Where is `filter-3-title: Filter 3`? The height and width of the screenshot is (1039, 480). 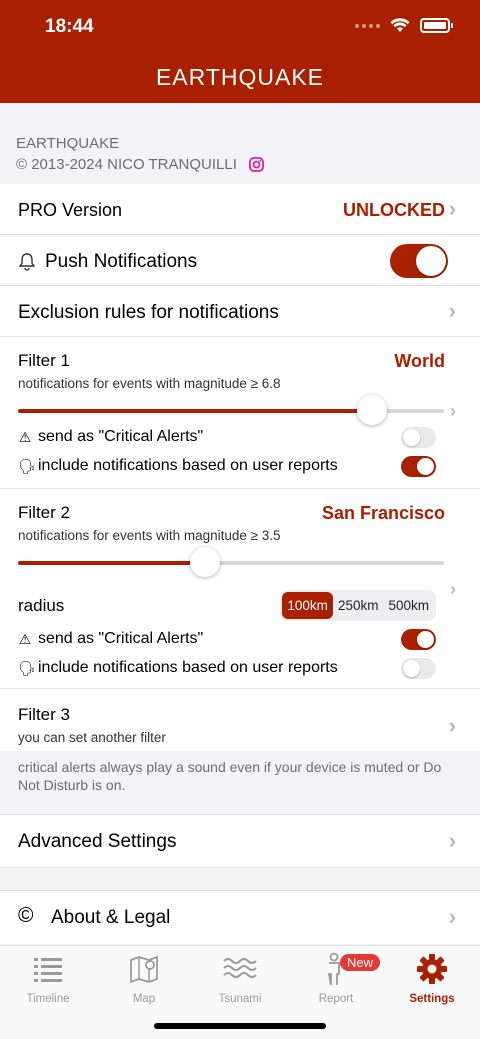
filter-3-title: Filter 3 is located at coordinates (44, 714).